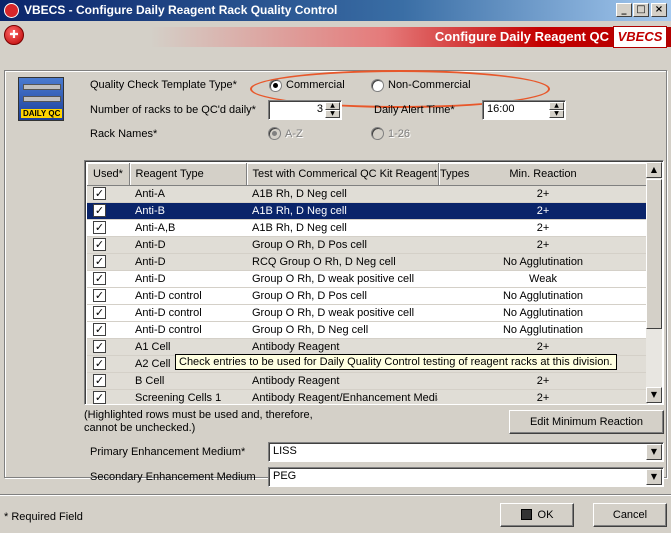 The image size is (671, 533). I want to click on min-reaction-cell: Weak, so click(543, 279).